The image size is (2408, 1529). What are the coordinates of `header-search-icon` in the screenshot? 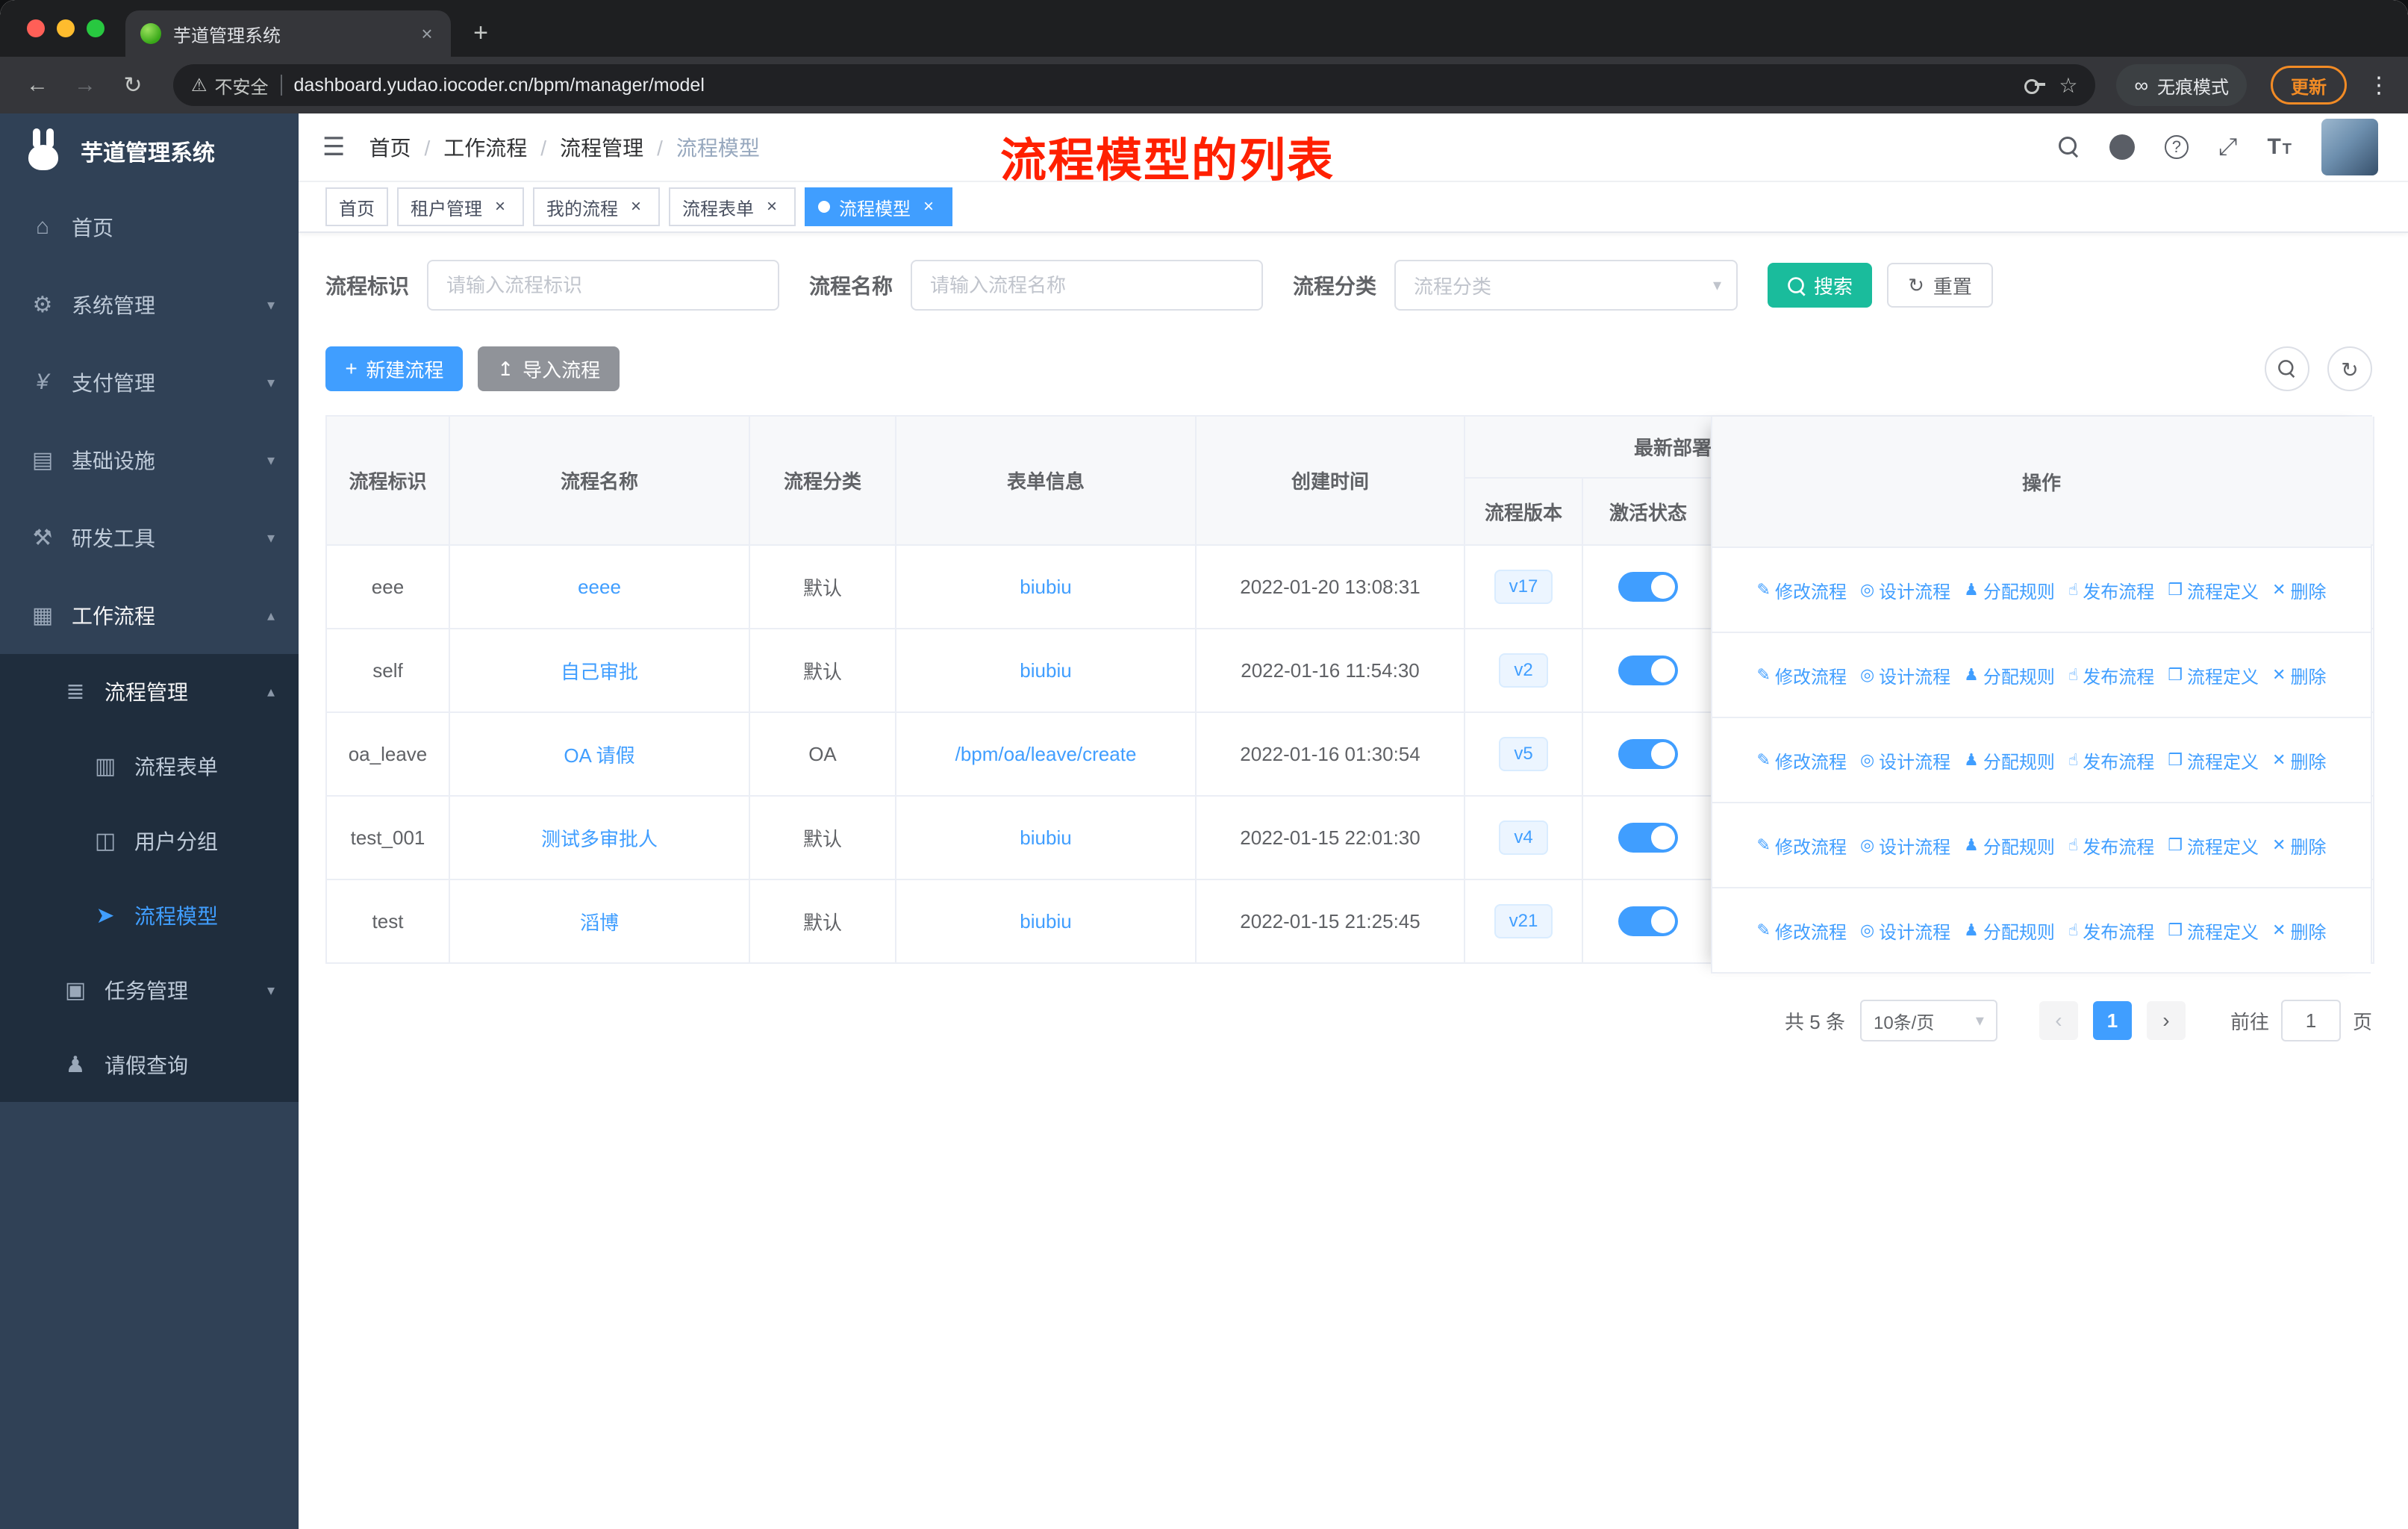 It's located at (2069, 147).